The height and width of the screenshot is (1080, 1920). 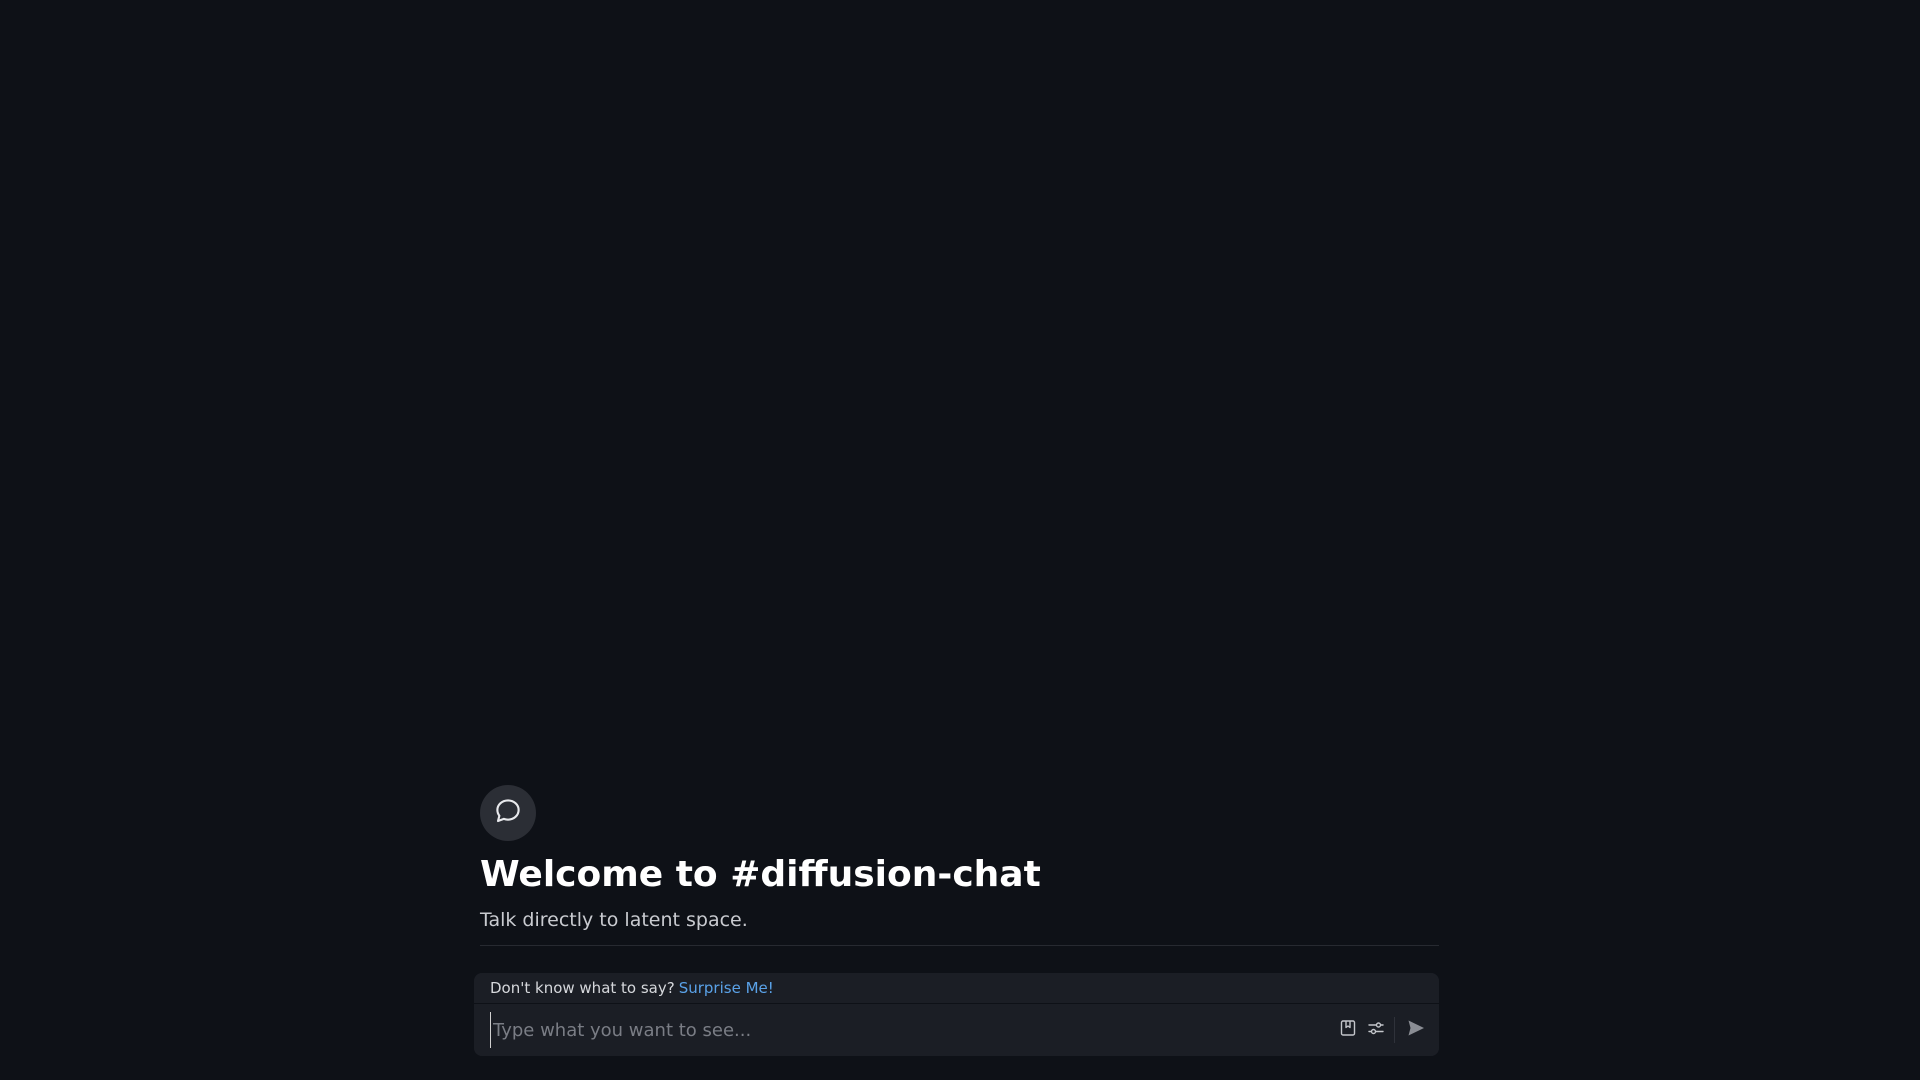 I want to click on toolbar-separator, so click(x=1394, y=1030).